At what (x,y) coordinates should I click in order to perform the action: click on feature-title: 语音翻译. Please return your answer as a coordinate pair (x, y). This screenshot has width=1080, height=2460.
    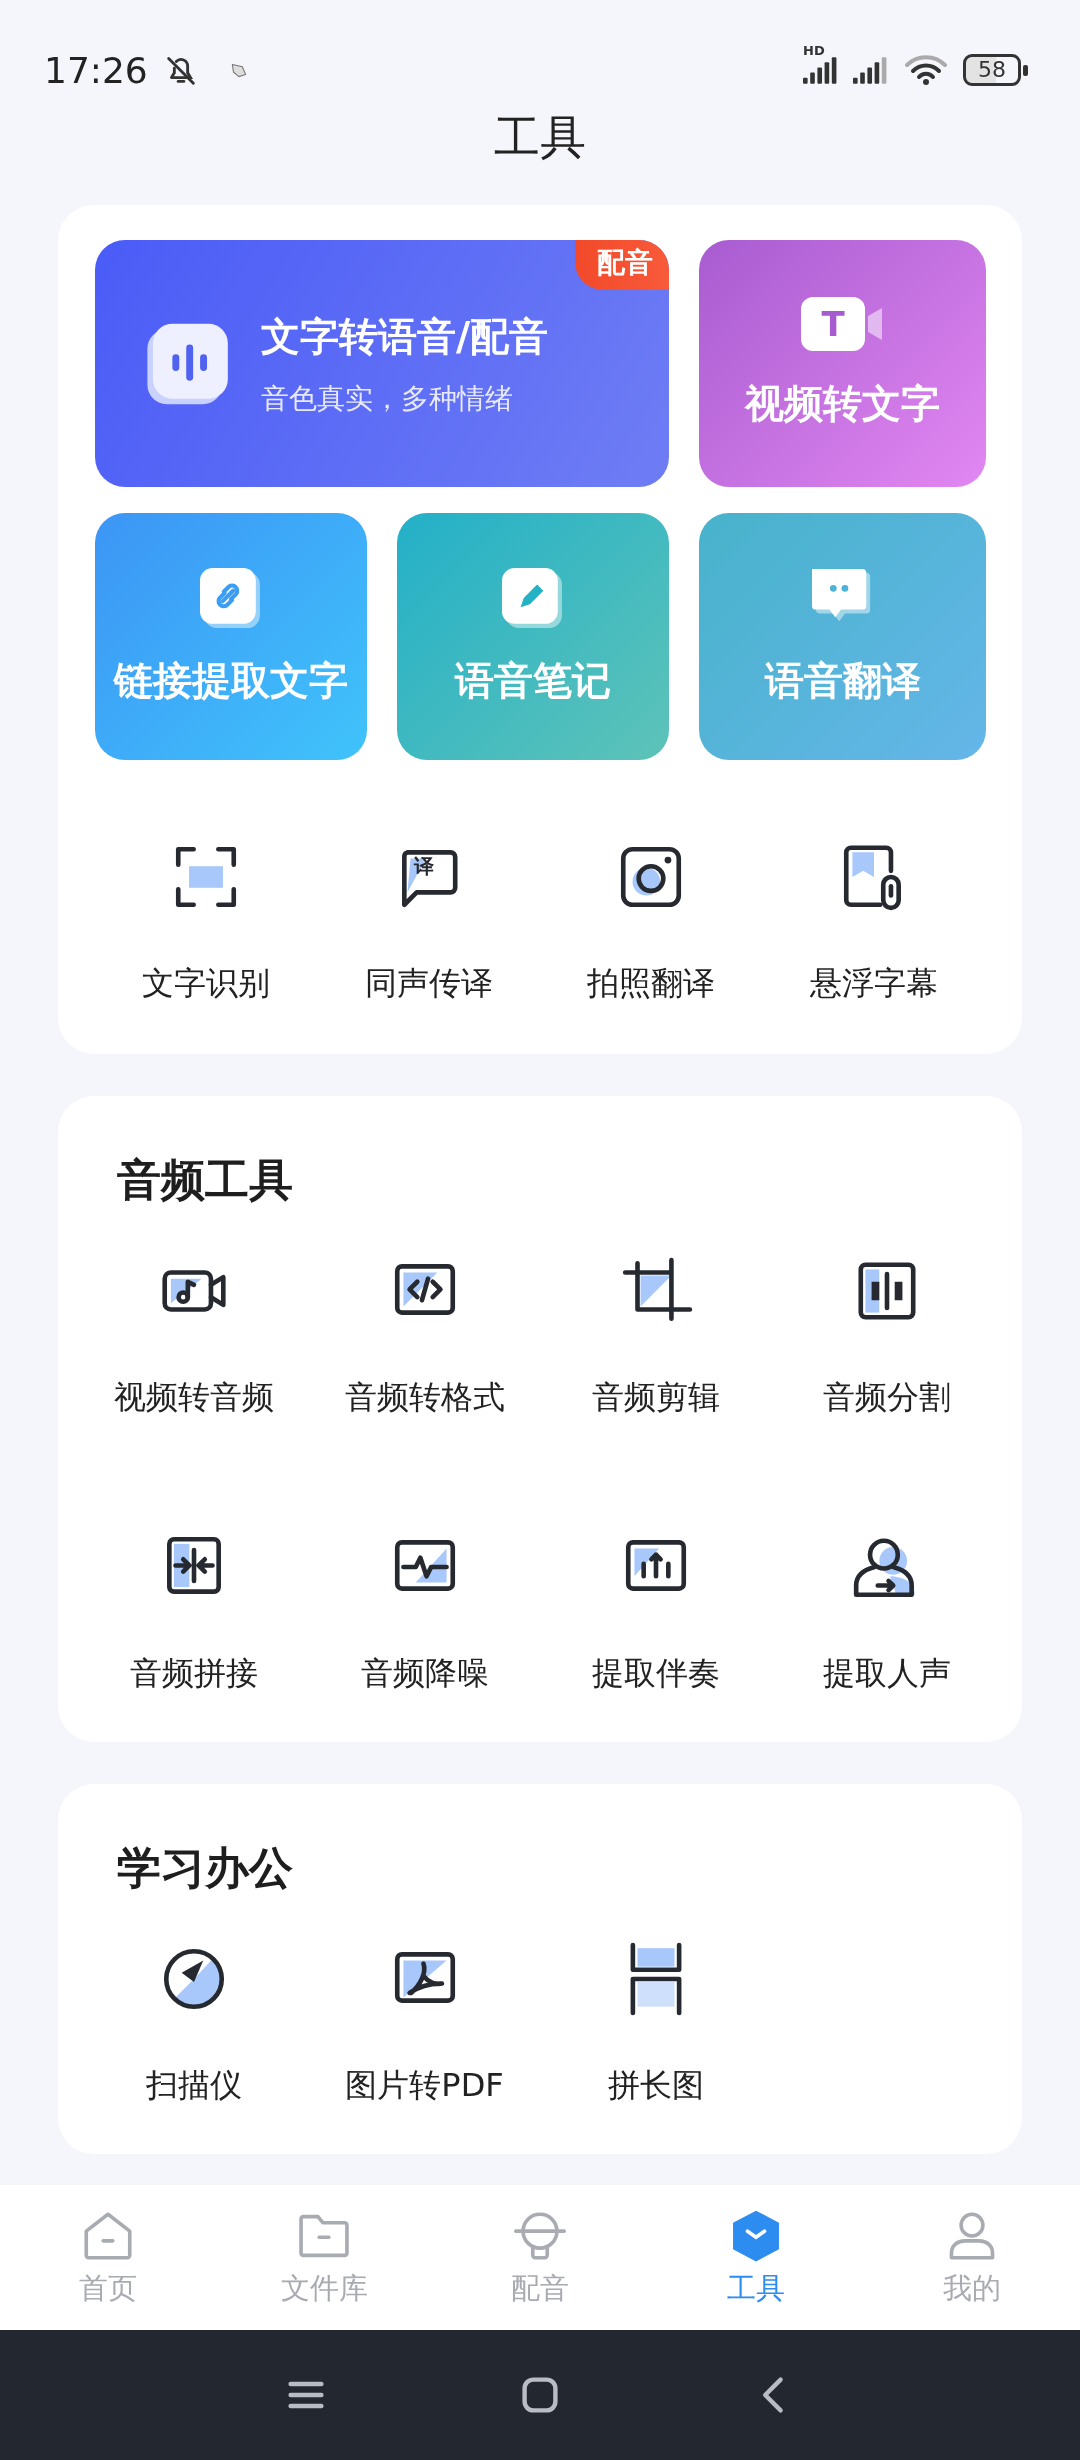
    Looking at the image, I should click on (842, 680).